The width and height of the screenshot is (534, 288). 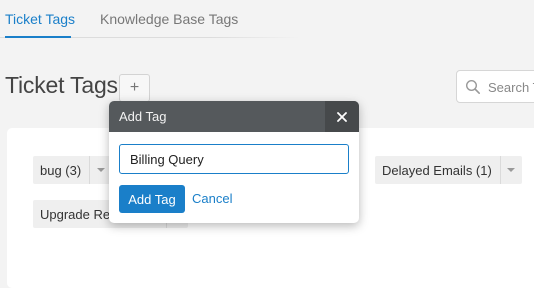 I want to click on tag-chip-delayed-emails: Delayed Emails (1), so click(x=448, y=170).